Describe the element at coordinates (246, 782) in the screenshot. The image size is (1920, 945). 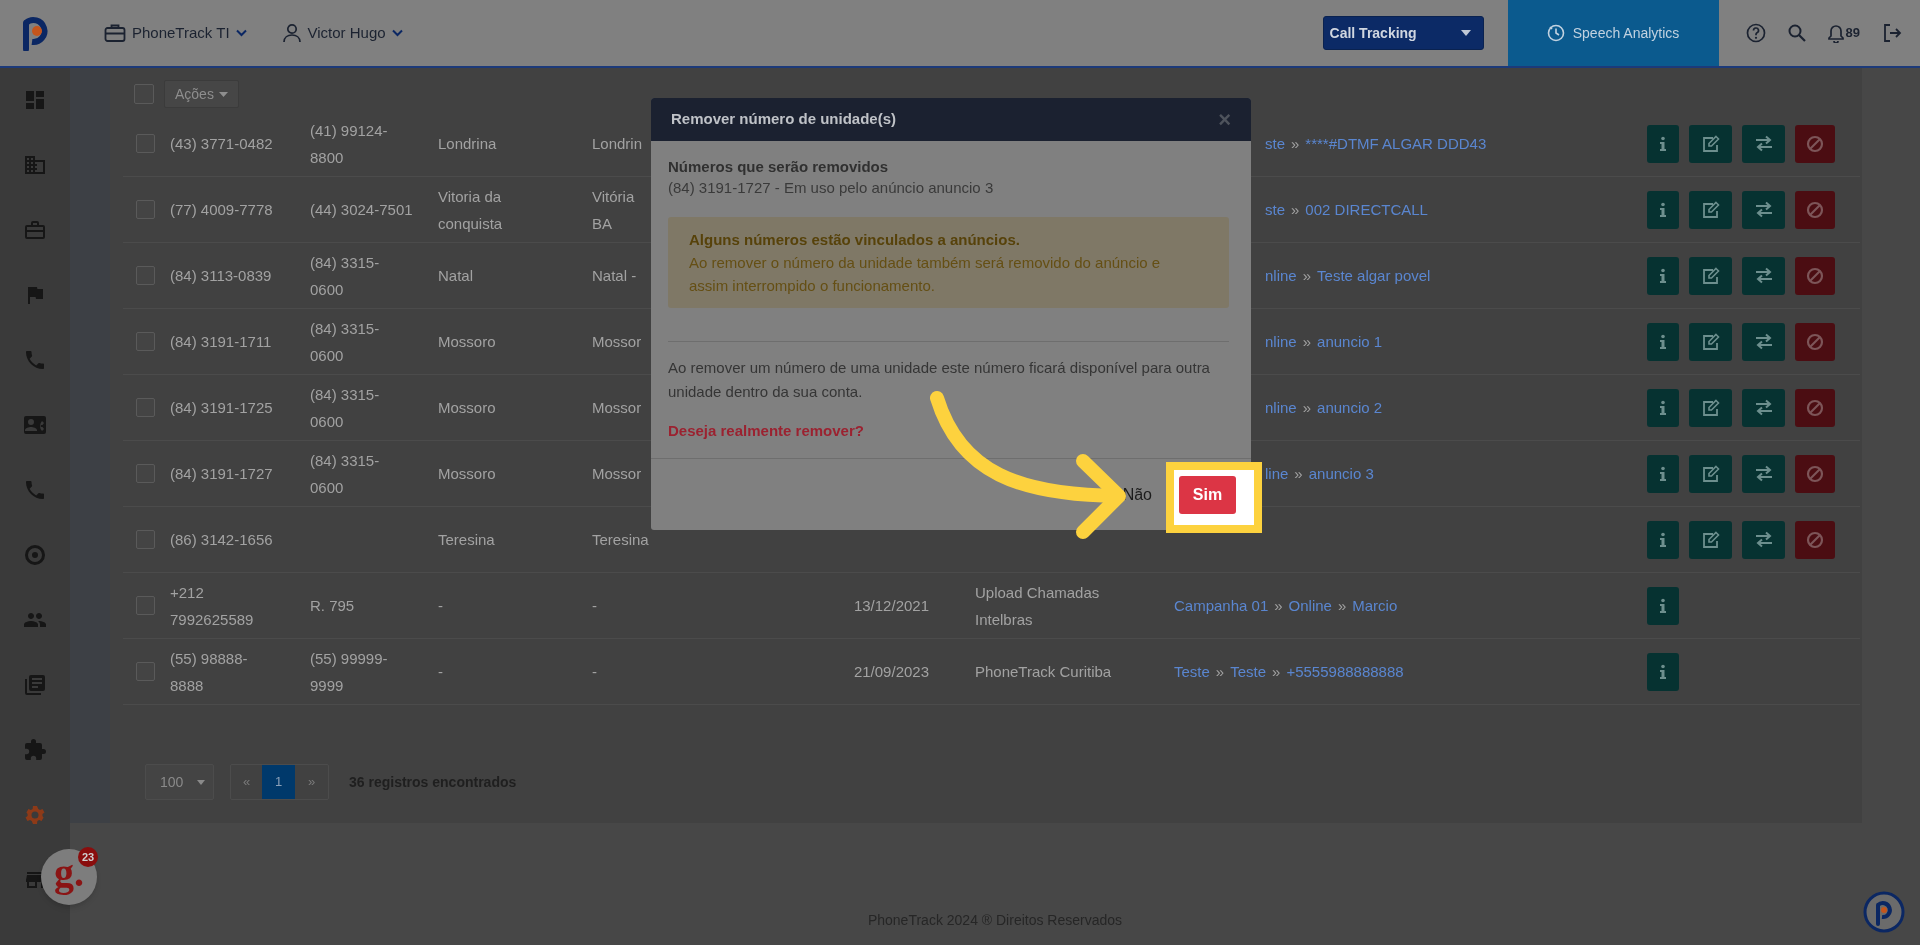
I see `previous-page-button: «` at that location.